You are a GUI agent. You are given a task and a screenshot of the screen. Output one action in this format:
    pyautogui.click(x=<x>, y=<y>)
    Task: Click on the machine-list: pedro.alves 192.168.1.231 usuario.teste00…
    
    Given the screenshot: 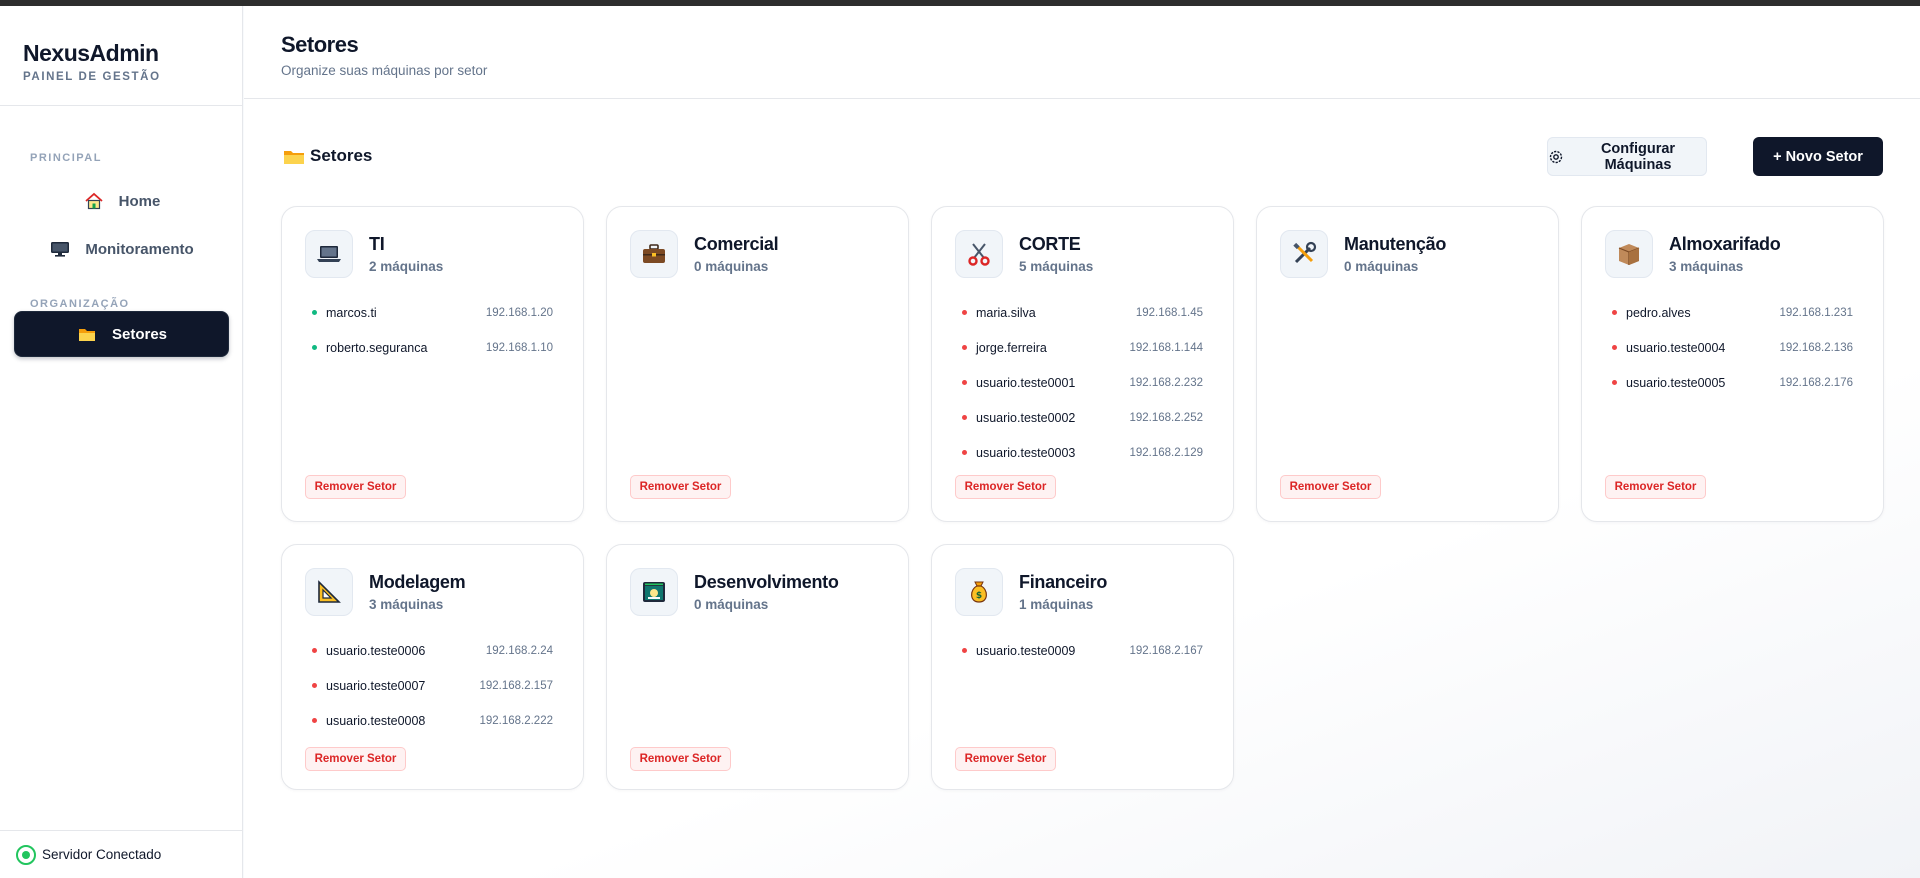 What is the action you would take?
    pyautogui.click(x=1732, y=347)
    